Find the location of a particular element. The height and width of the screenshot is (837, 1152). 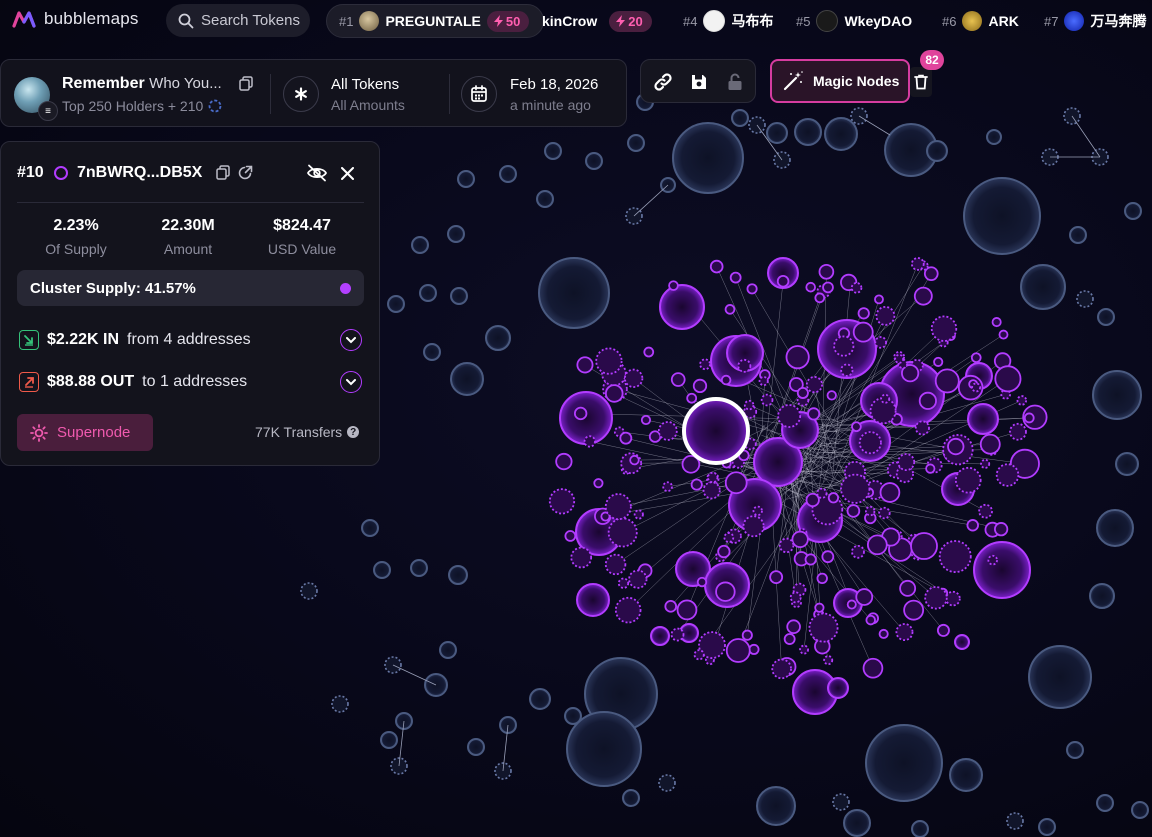

lock-button is located at coordinates (735, 82).